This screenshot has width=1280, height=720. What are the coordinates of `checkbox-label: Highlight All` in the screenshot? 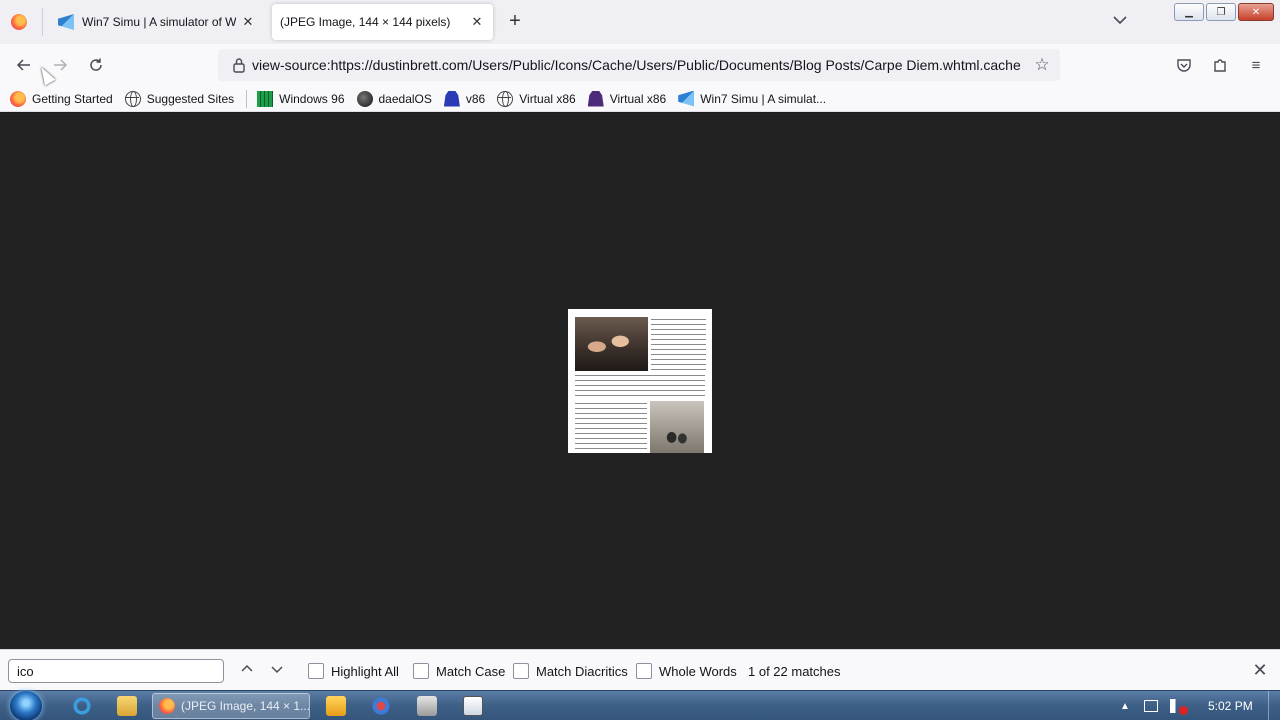 It's located at (365, 671).